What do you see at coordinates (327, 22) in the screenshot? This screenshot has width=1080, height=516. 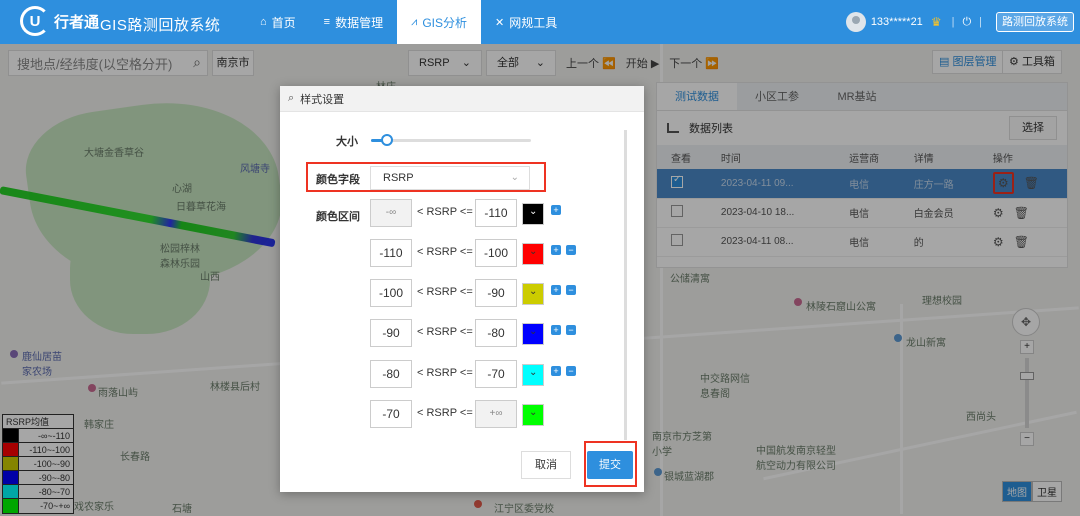 I see `database-icon: ≡` at bounding box center [327, 22].